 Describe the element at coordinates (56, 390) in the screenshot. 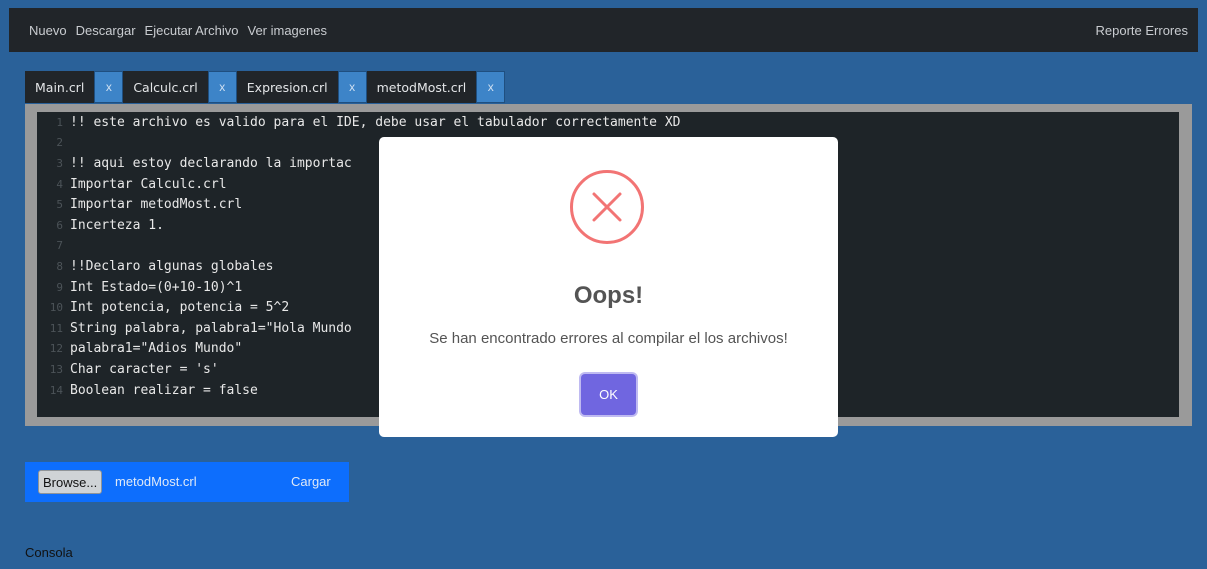

I see `line-number: 14` at that location.